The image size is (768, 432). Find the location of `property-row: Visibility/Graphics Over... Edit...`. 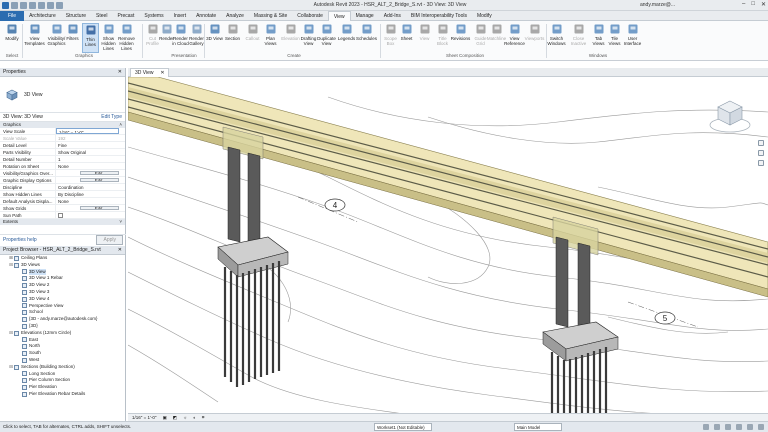

property-row: Visibility/Graphics Over... Edit... is located at coordinates (62, 173).